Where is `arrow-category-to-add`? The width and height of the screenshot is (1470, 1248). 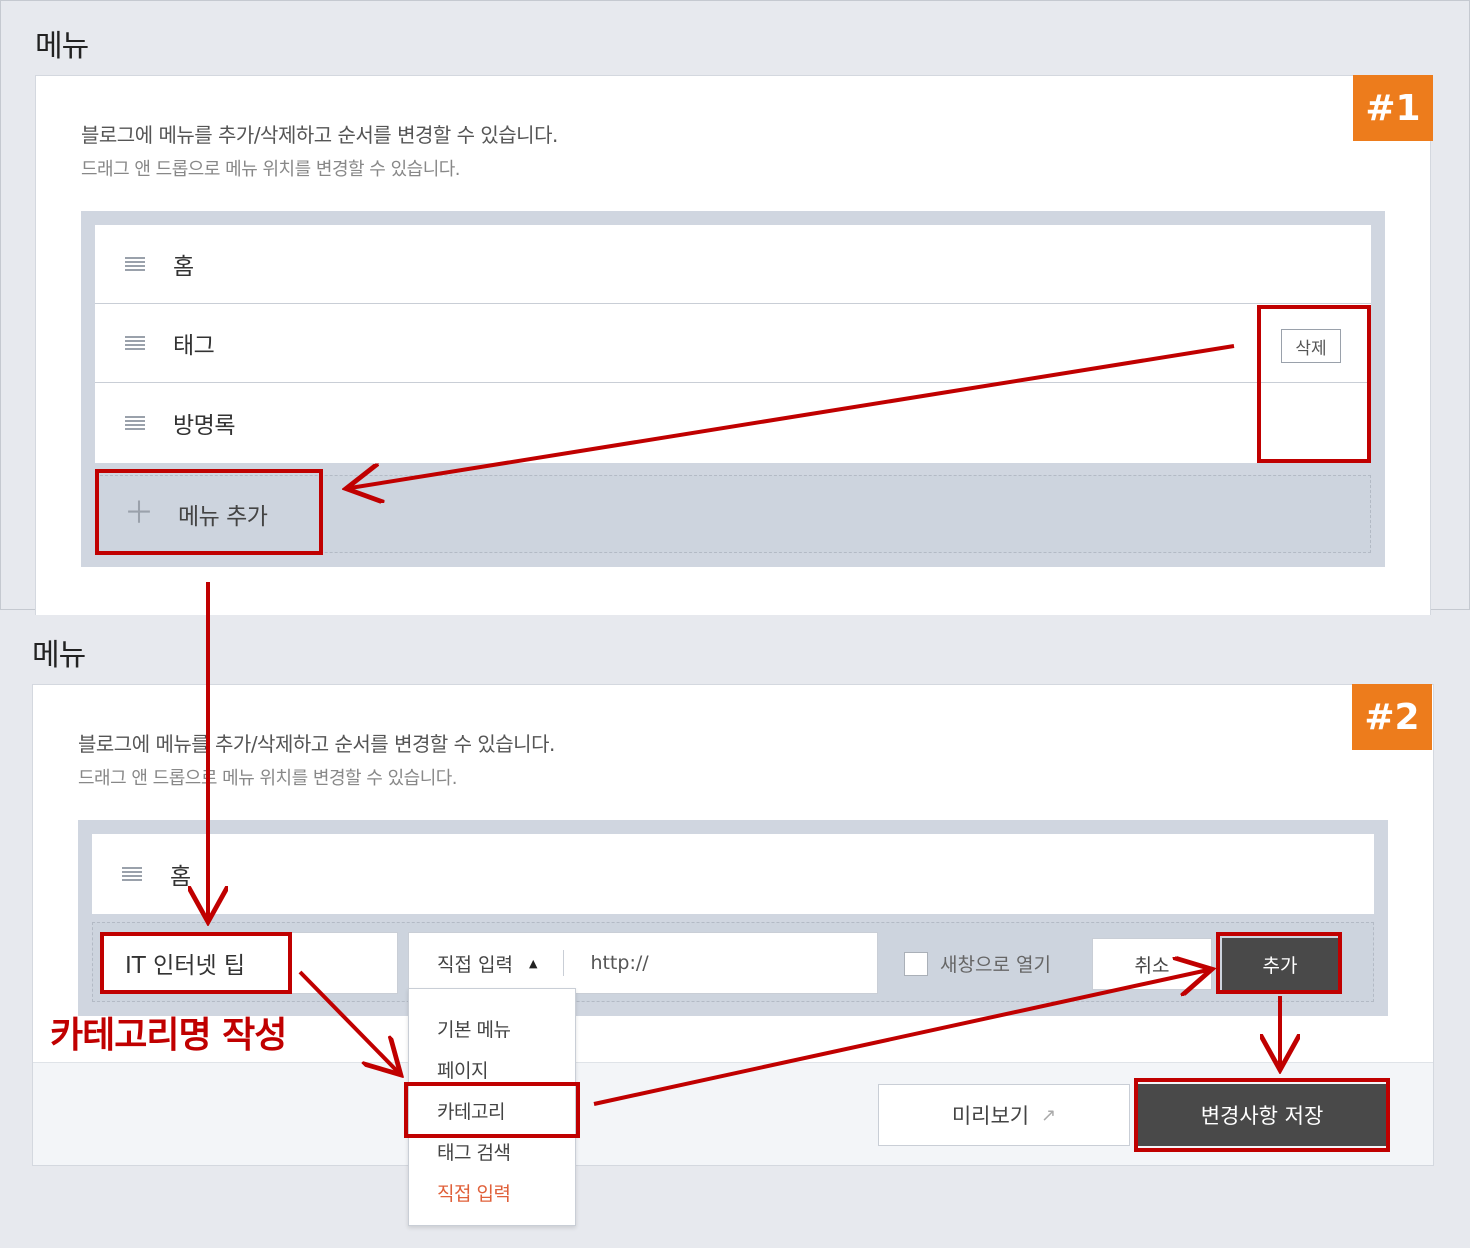
arrow-category-to-add is located at coordinates (900, 1038).